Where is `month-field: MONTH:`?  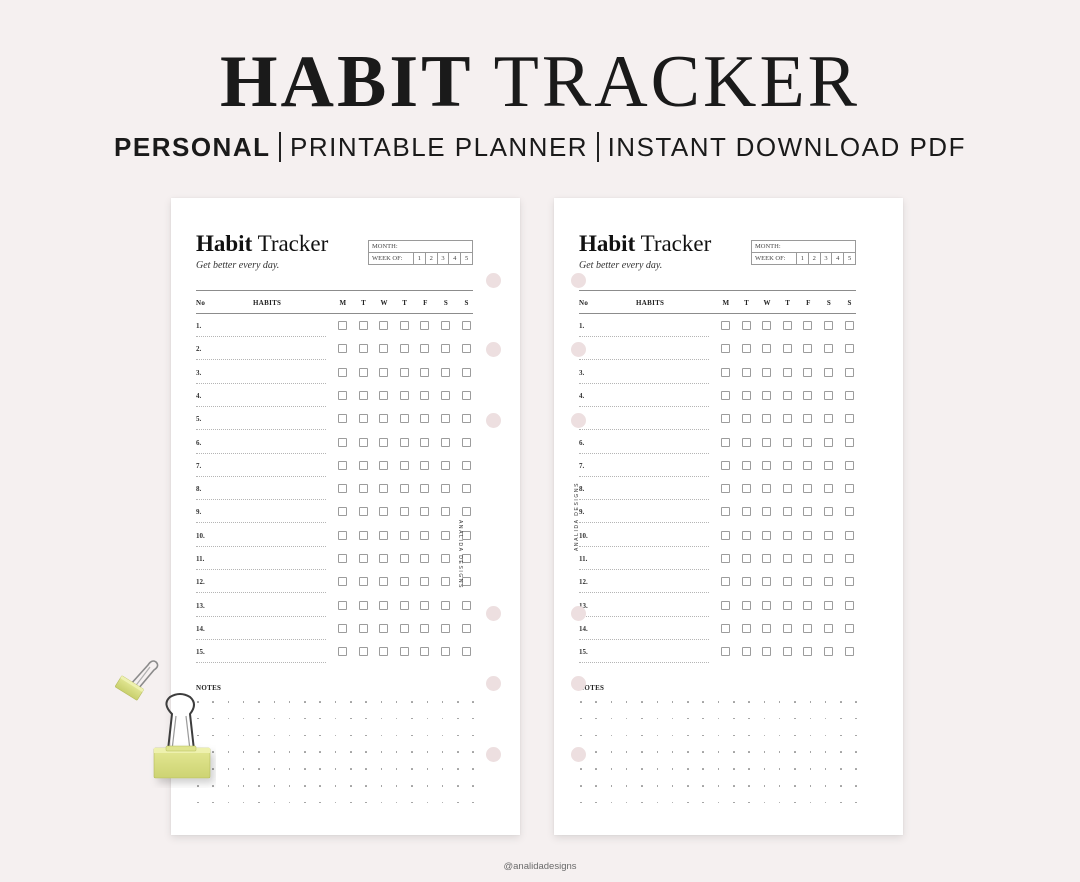
month-field: MONTH: is located at coordinates (420, 247).